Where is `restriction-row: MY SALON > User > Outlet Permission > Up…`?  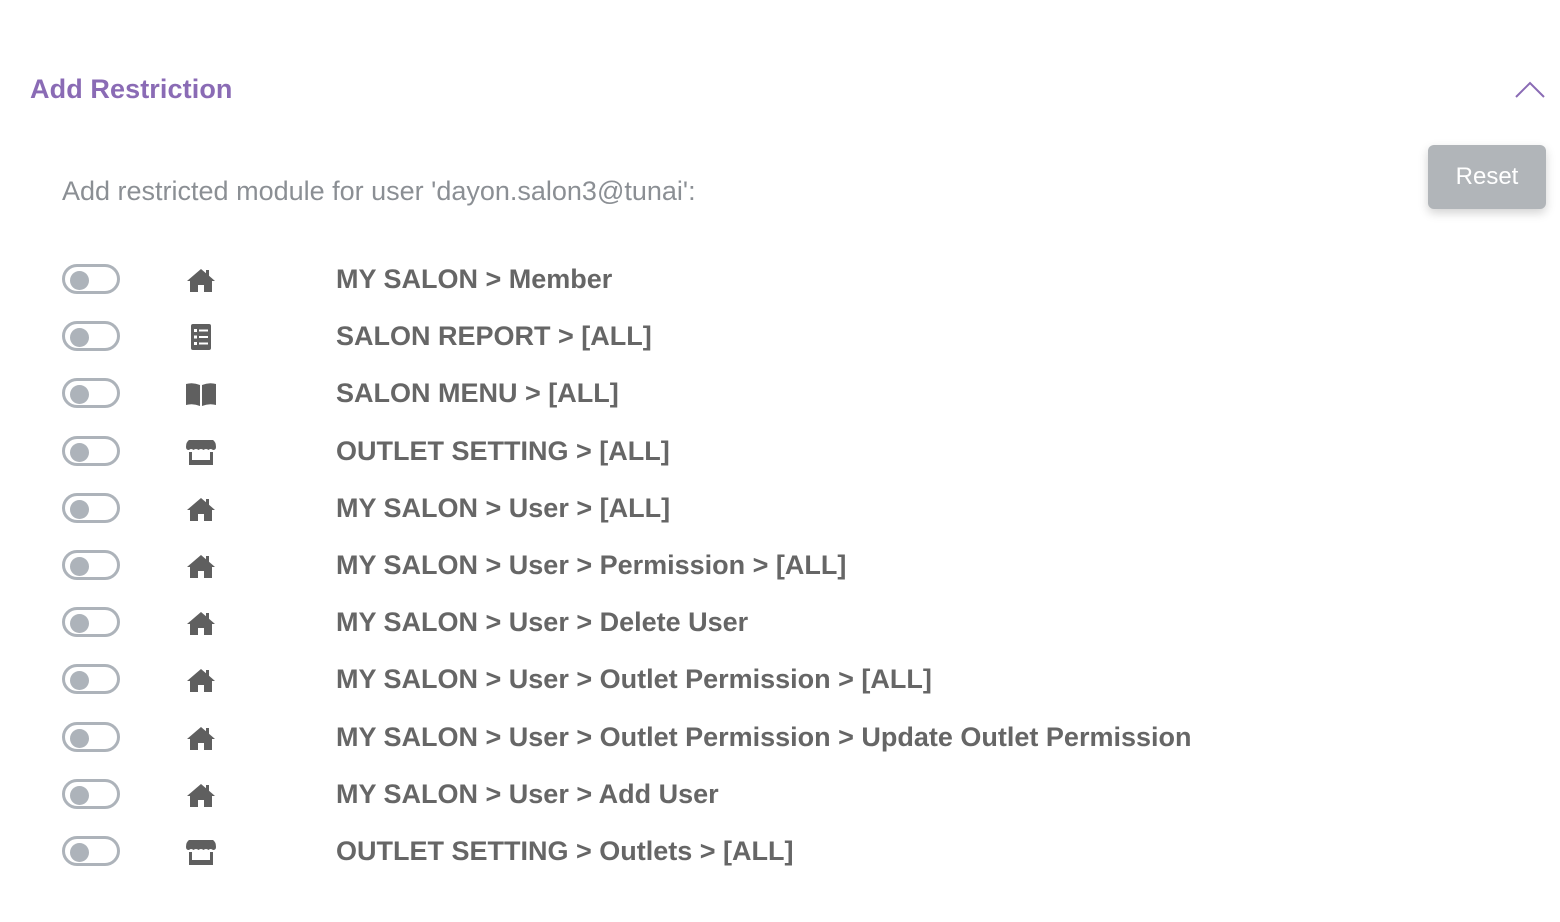 restriction-row: MY SALON > User > Outlet Permission > Up… is located at coordinates (712, 738).